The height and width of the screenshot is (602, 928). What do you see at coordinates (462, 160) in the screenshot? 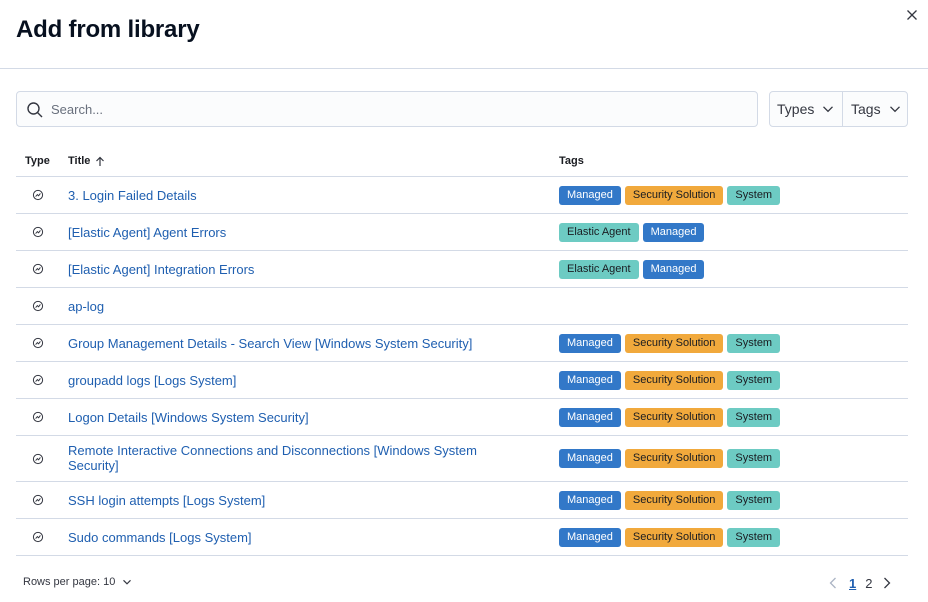
I see `table-header: Type Title Tags` at bounding box center [462, 160].